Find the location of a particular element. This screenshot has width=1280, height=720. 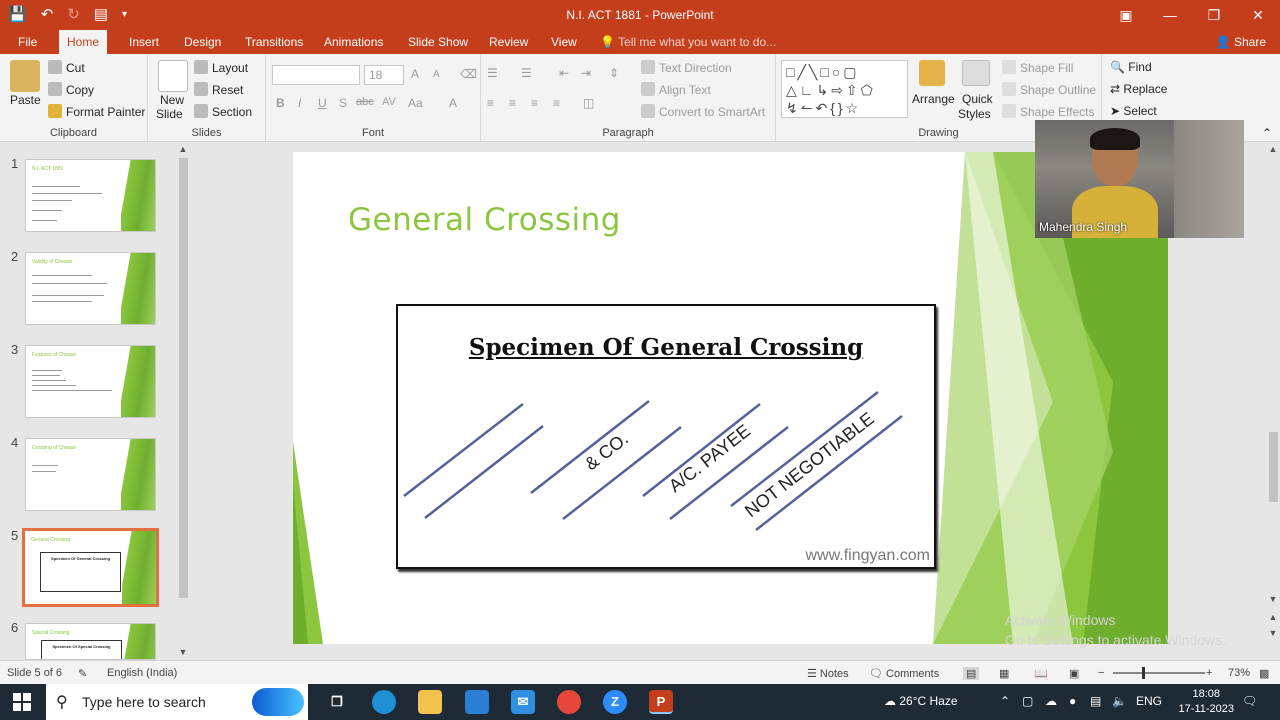

network-icon: ▤ is located at coordinates (1095, 701).